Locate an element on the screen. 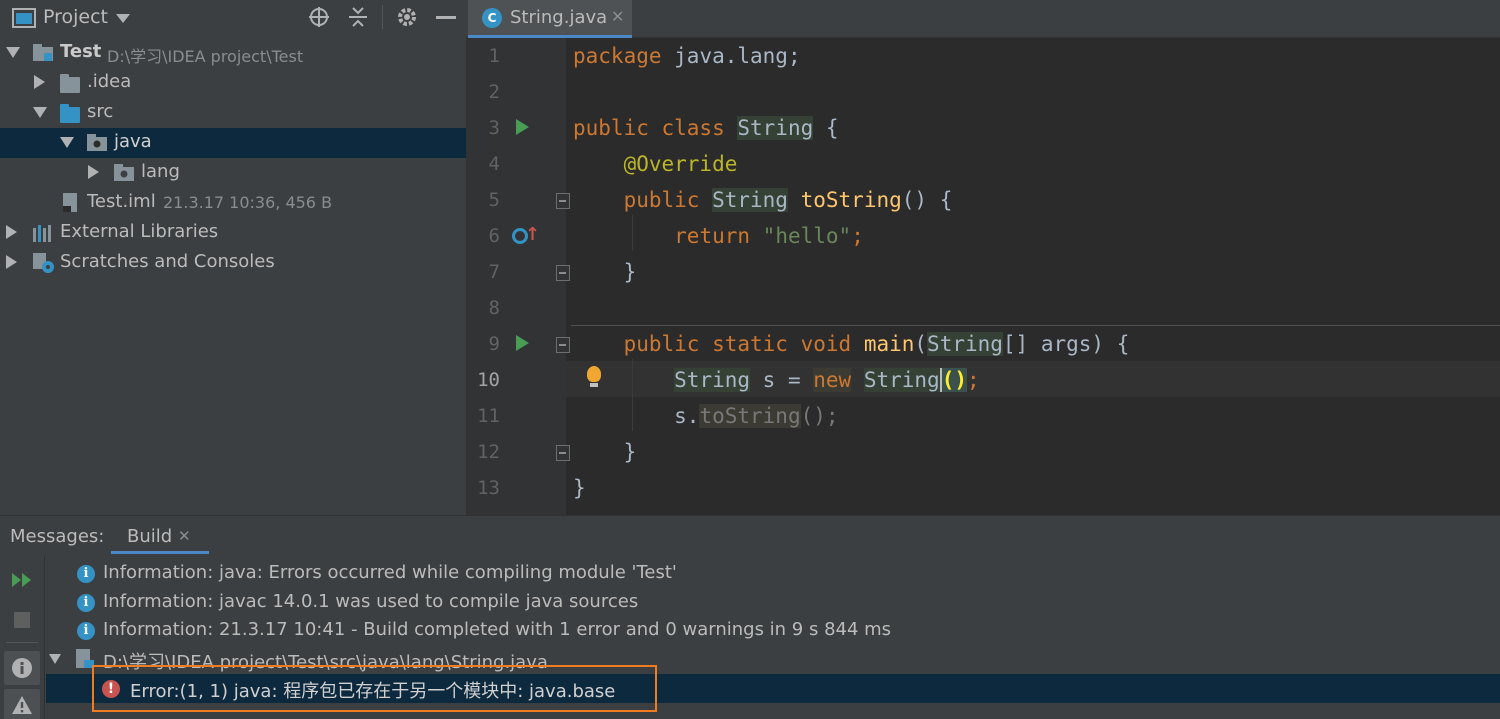  line-number: 4 is located at coordinates (494, 164).